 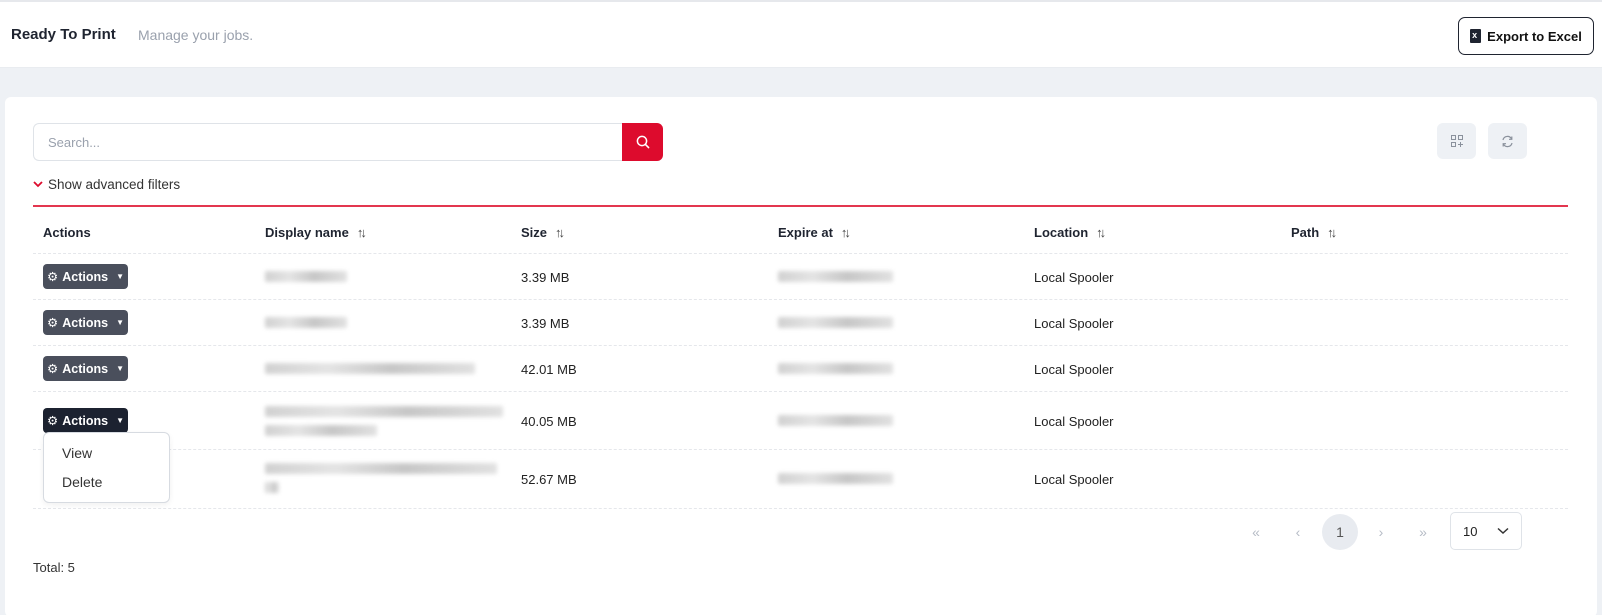 What do you see at coordinates (114, 184) in the screenshot?
I see `advanced-filters-label: Show advanced filters` at bounding box center [114, 184].